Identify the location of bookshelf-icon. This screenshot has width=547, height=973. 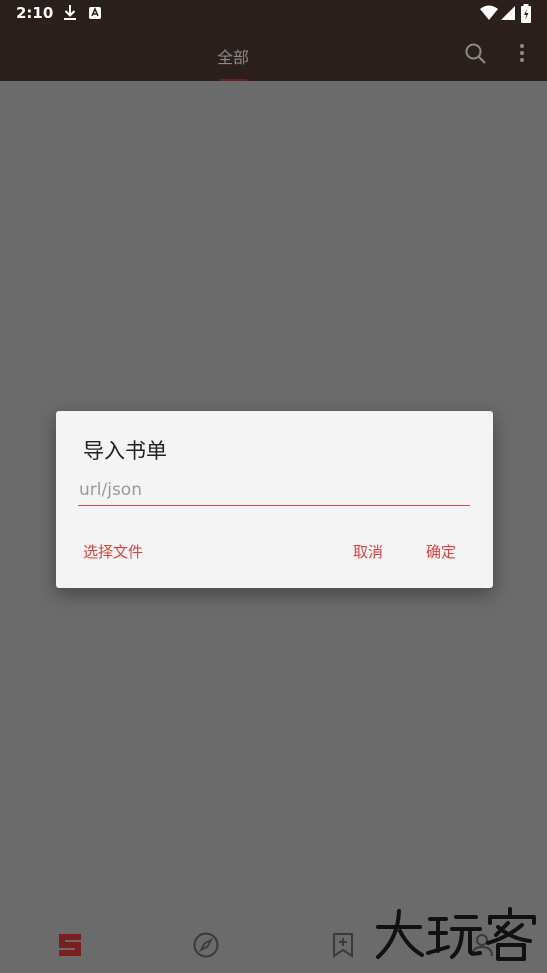
(70, 945).